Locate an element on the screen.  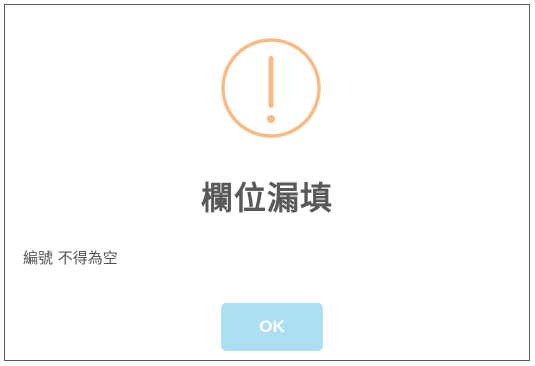
exclamation-warning-icon is located at coordinates (271, 88).